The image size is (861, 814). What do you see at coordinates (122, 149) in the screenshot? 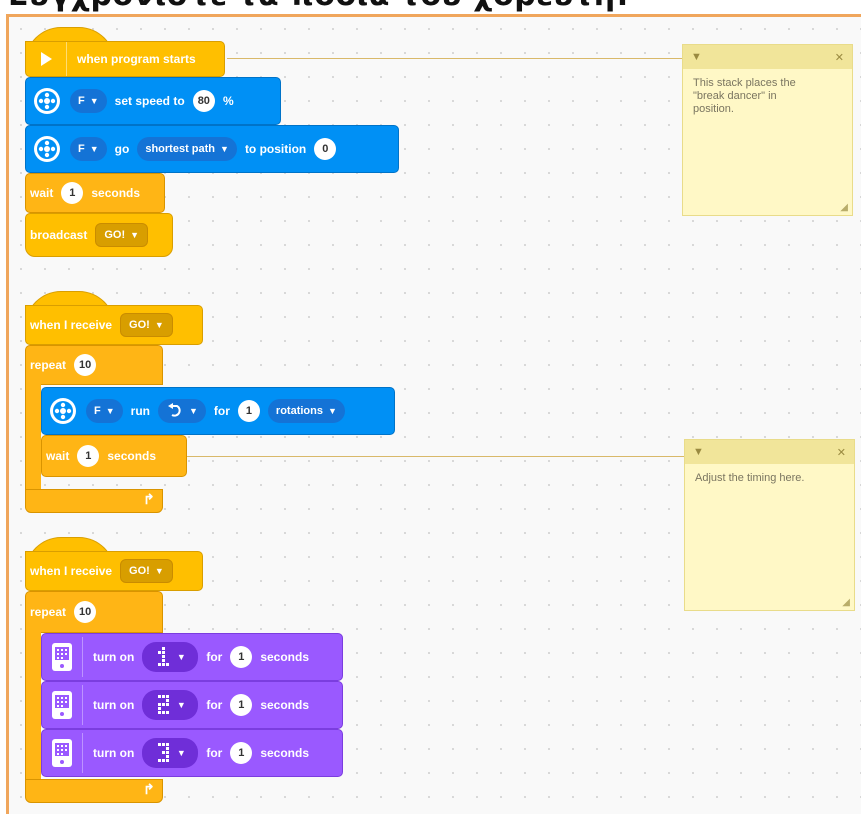
I see `block-label: go` at bounding box center [122, 149].